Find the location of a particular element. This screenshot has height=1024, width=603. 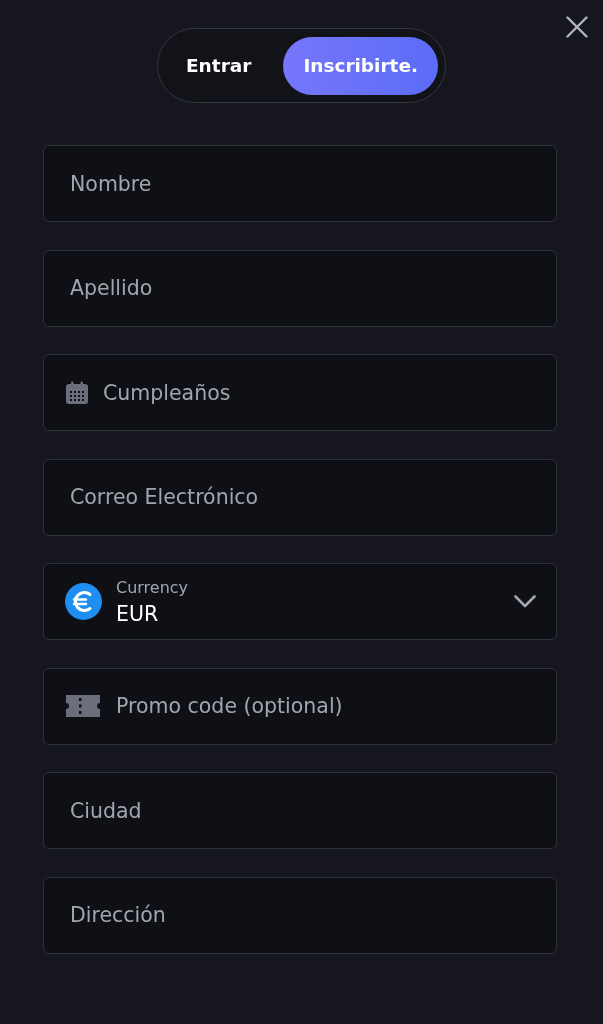

ticket-icon is located at coordinates (83, 706).